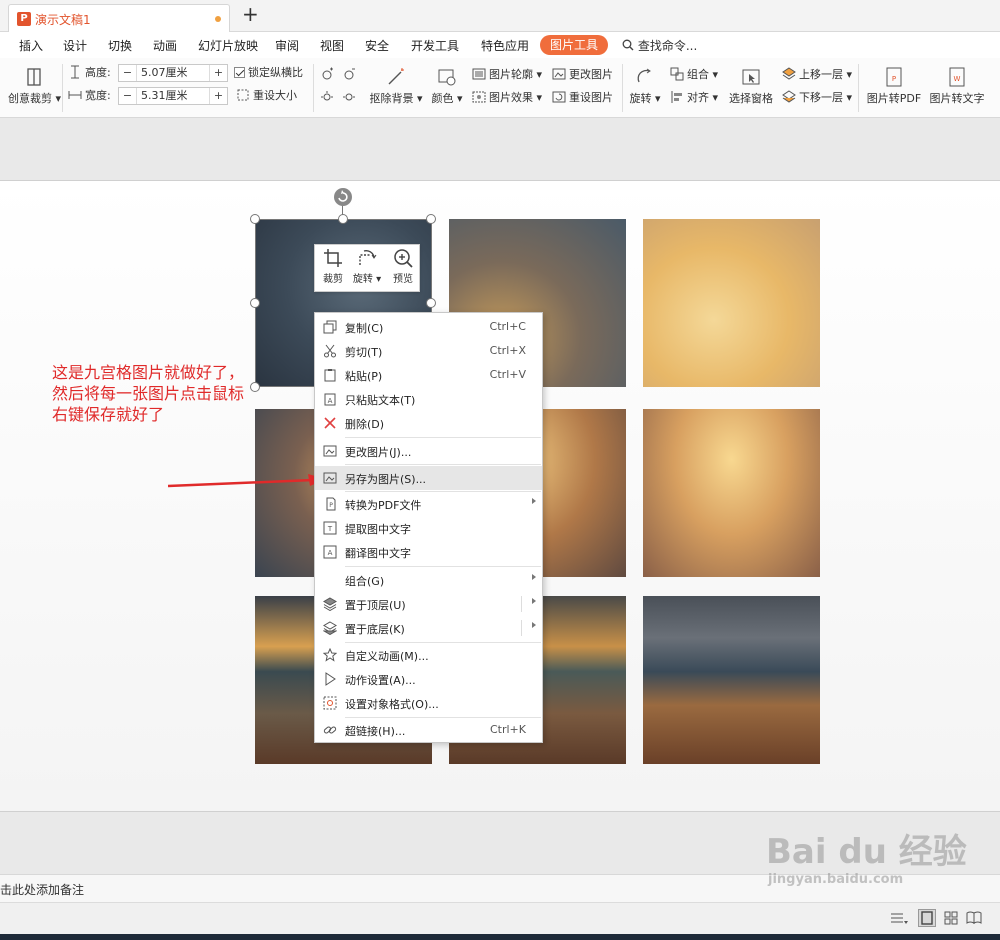  What do you see at coordinates (957, 86) in the screenshot?
I see `picture-to-text-button: W 图片转文字` at bounding box center [957, 86].